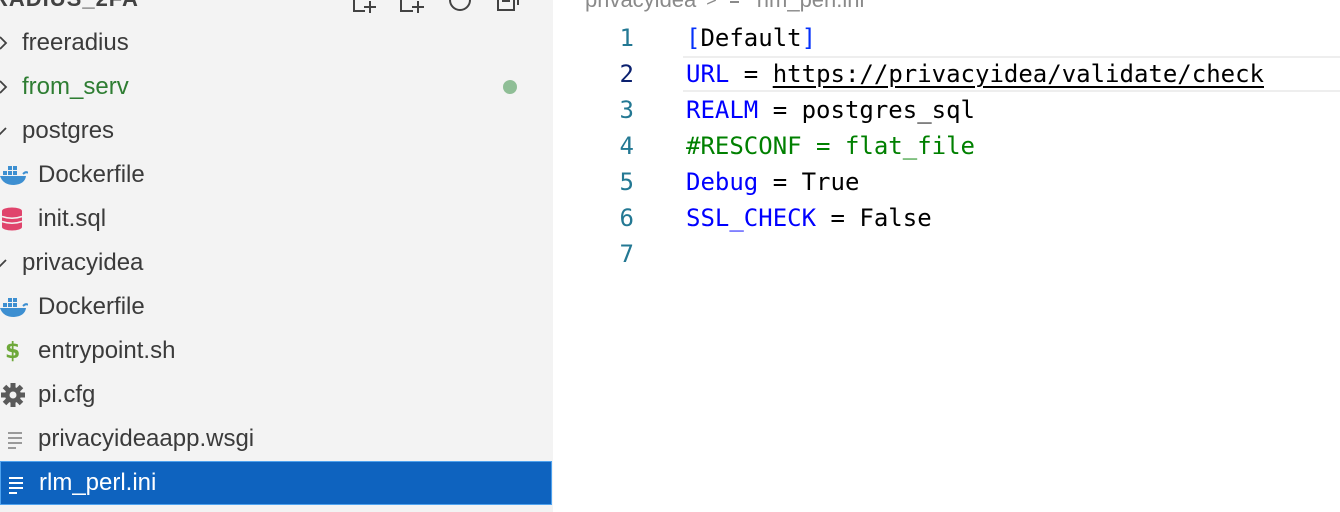 Image resolution: width=1340 pixels, height=512 pixels. I want to click on tree-file-label: init.sql, so click(72, 218).